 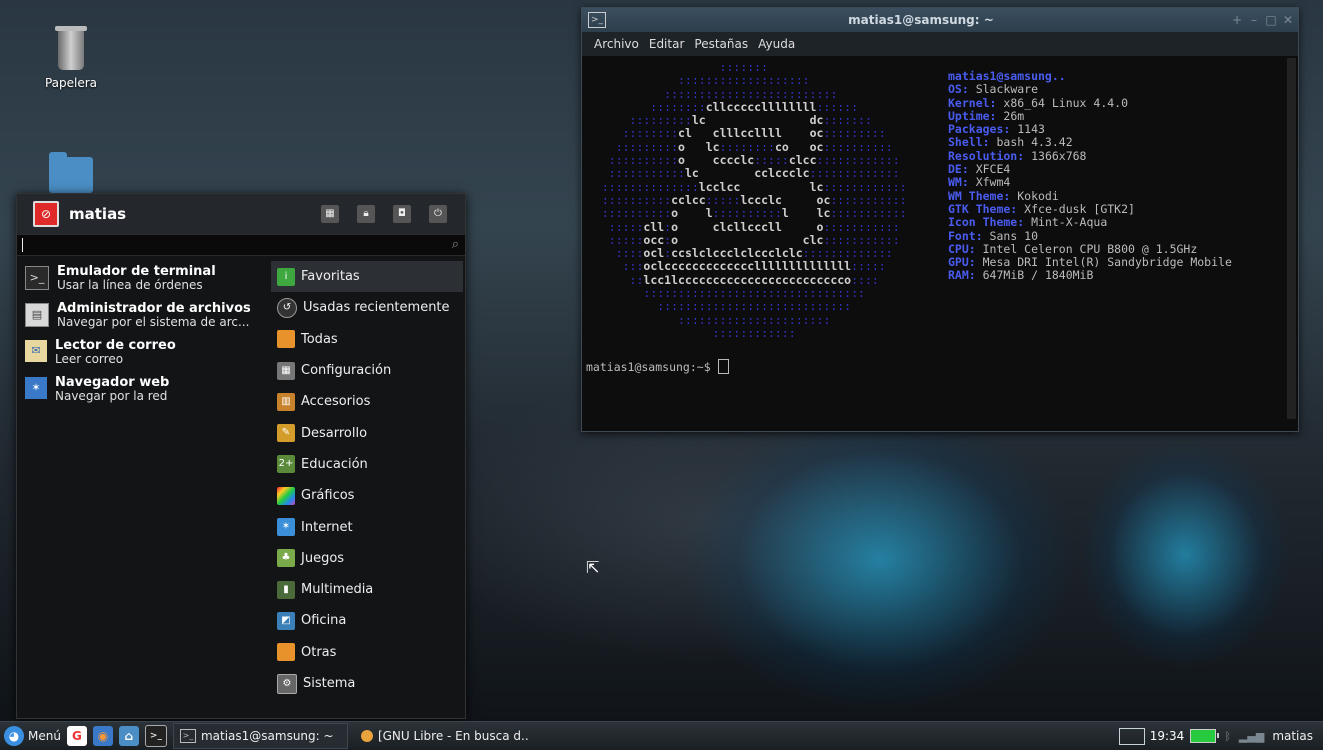 What do you see at coordinates (286, 464) in the screenshot?
I see `education-icon: 2+` at bounding box center [286, 464].